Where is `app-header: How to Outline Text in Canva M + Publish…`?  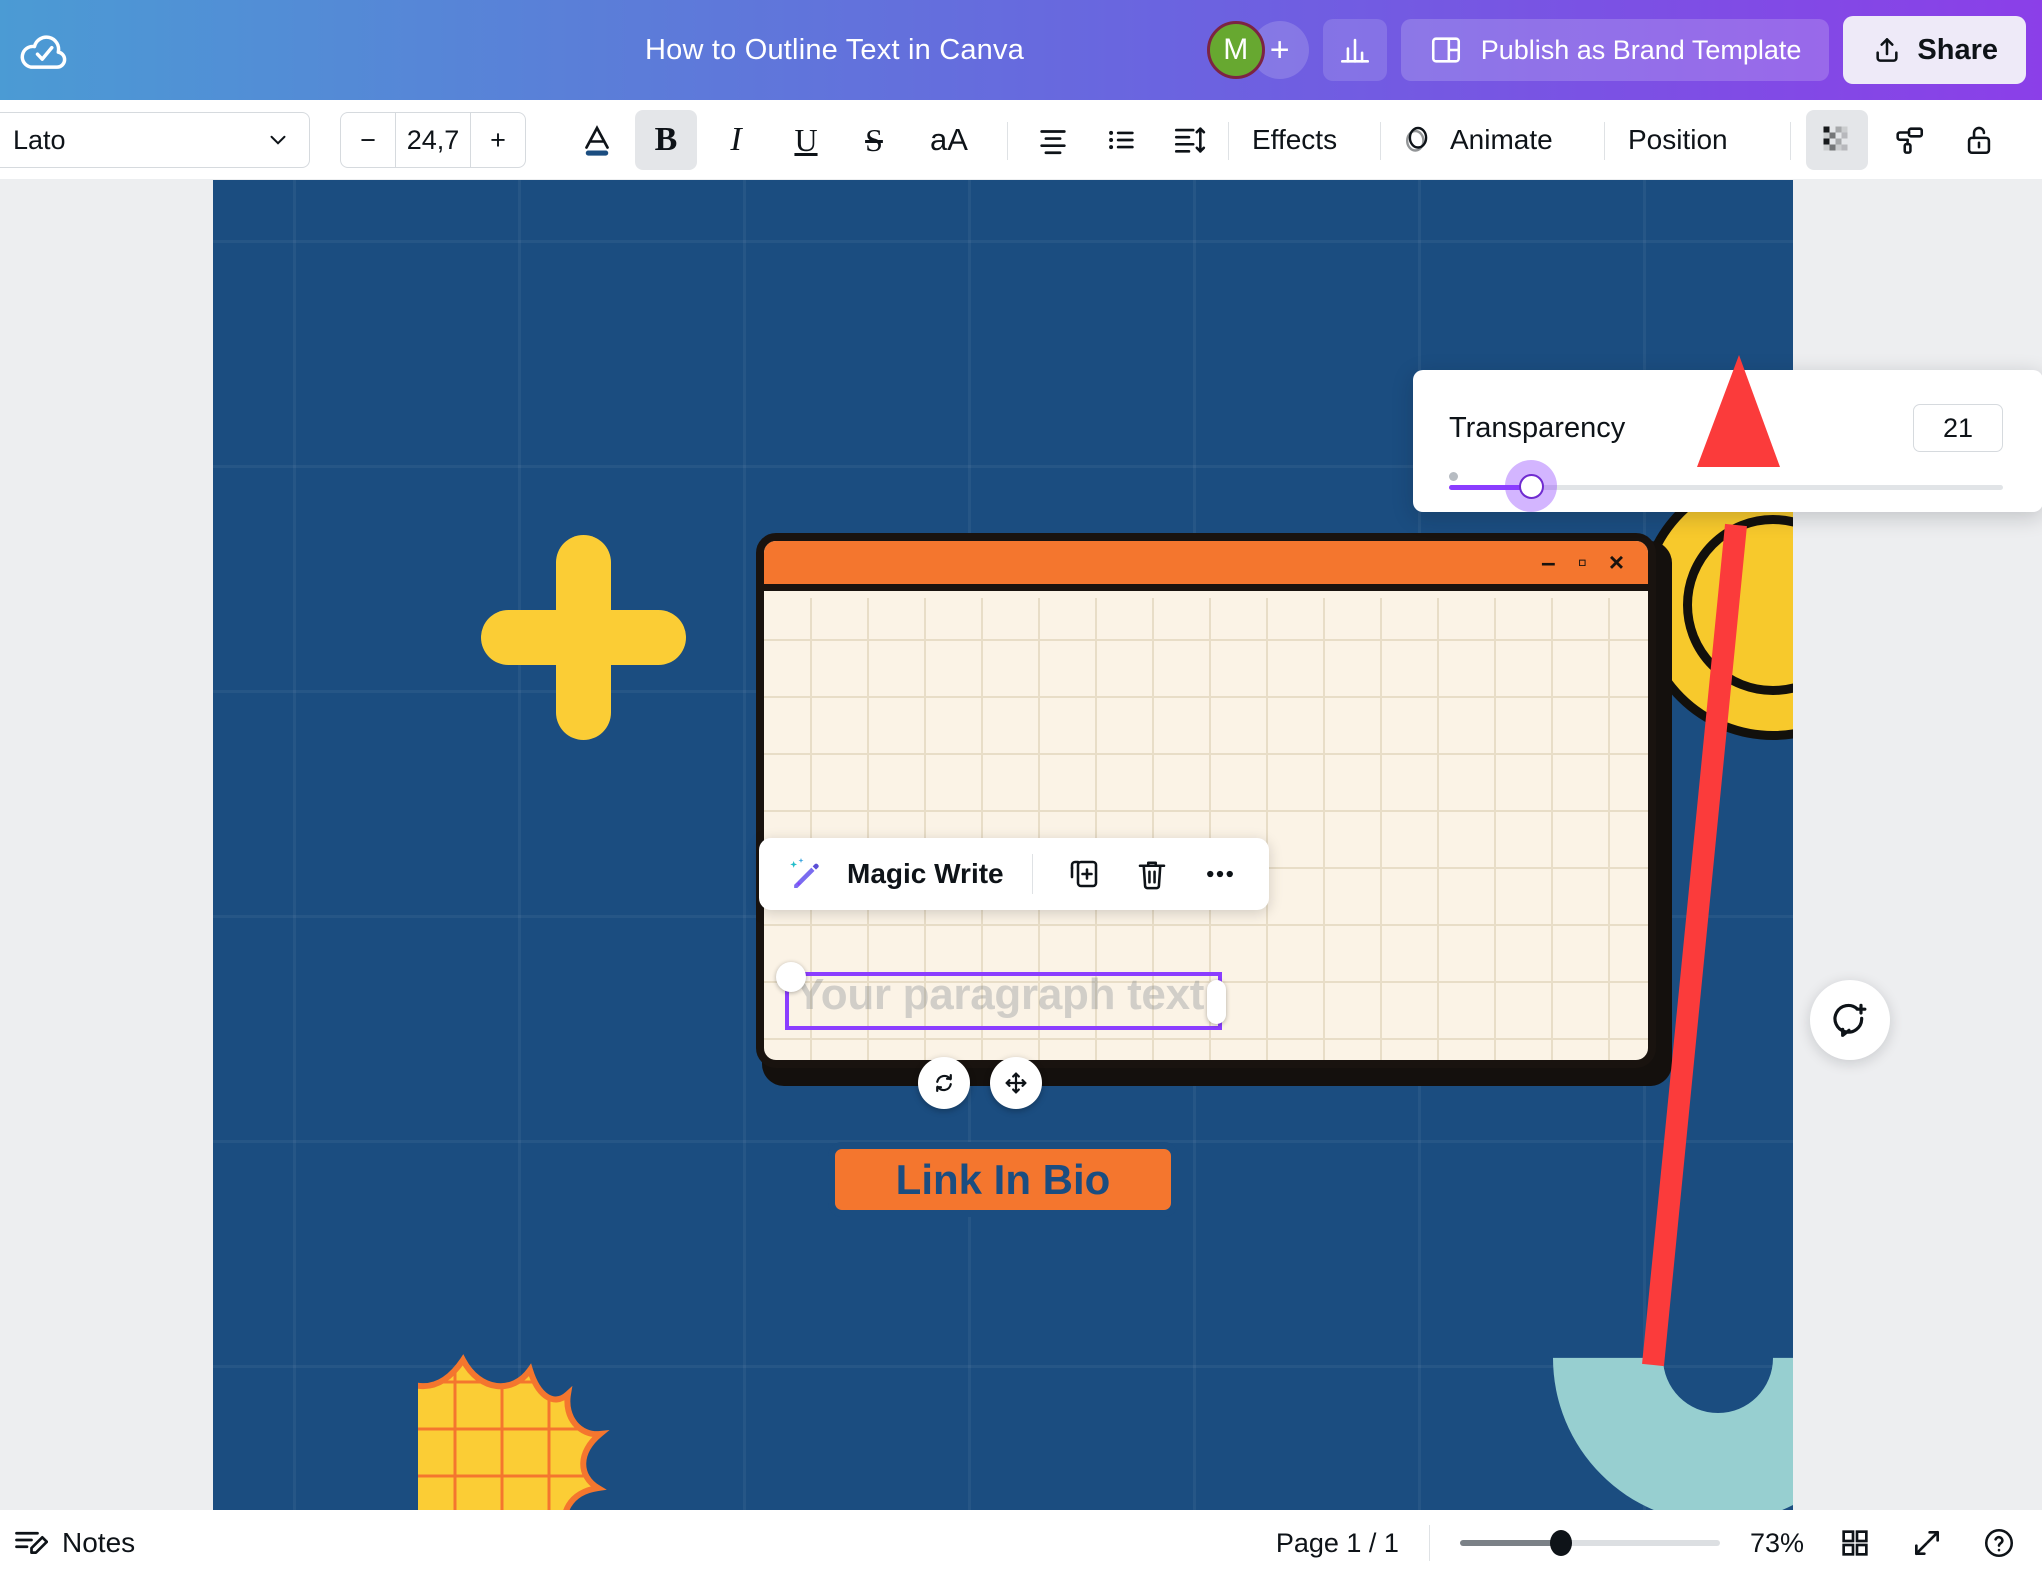
app-header: How to Outline Text in Canva M + Publish… is located at coordinates (1021, 50).